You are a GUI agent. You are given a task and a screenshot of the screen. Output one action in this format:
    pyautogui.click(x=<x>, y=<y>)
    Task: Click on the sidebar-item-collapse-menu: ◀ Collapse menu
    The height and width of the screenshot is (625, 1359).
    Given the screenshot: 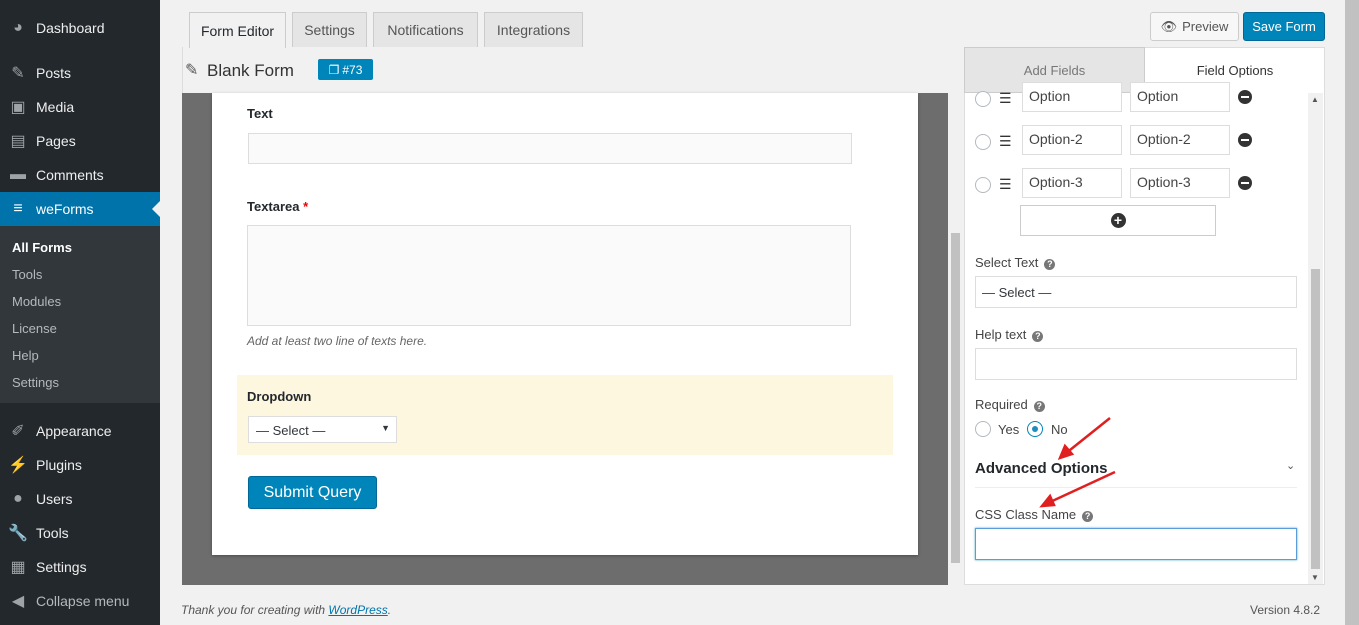 What is the action you would take?
    pyautogui.click(x=80, y=601)
    